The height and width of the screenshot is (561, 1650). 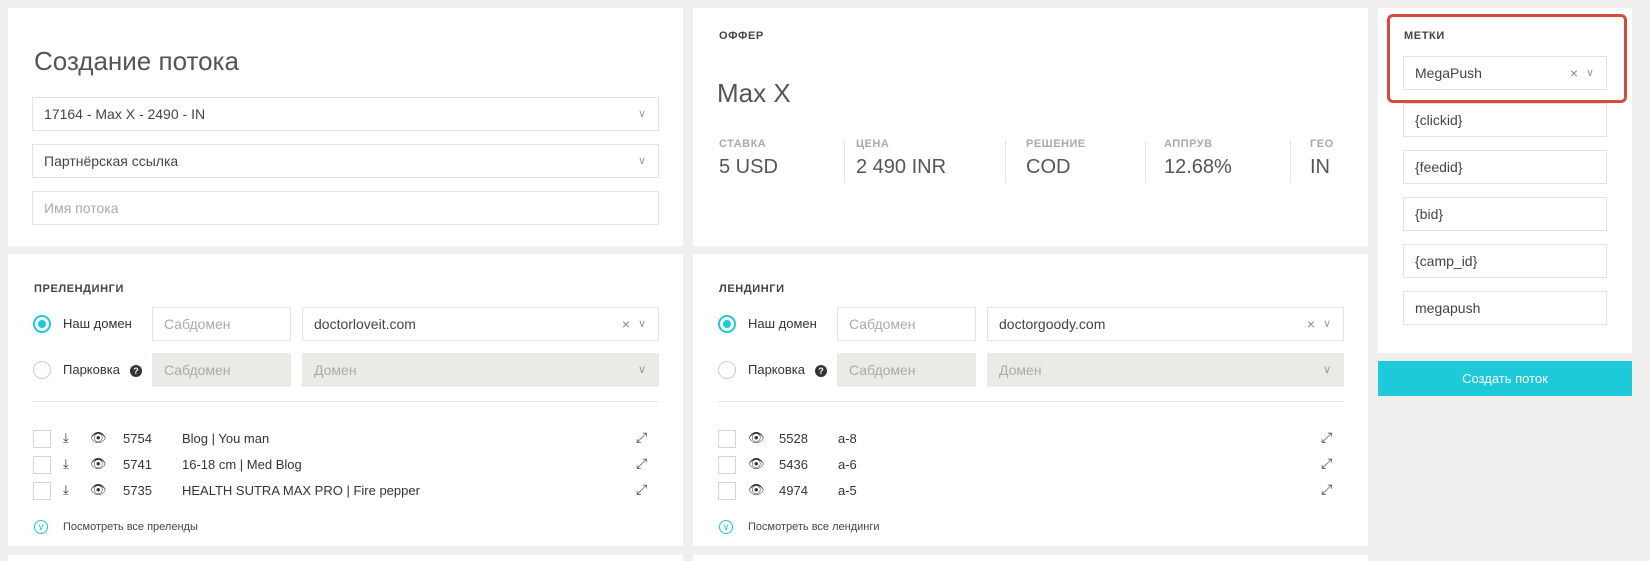 I want to click on link-type-value: Партнёрская ссылка, so click(x=111, y=161).